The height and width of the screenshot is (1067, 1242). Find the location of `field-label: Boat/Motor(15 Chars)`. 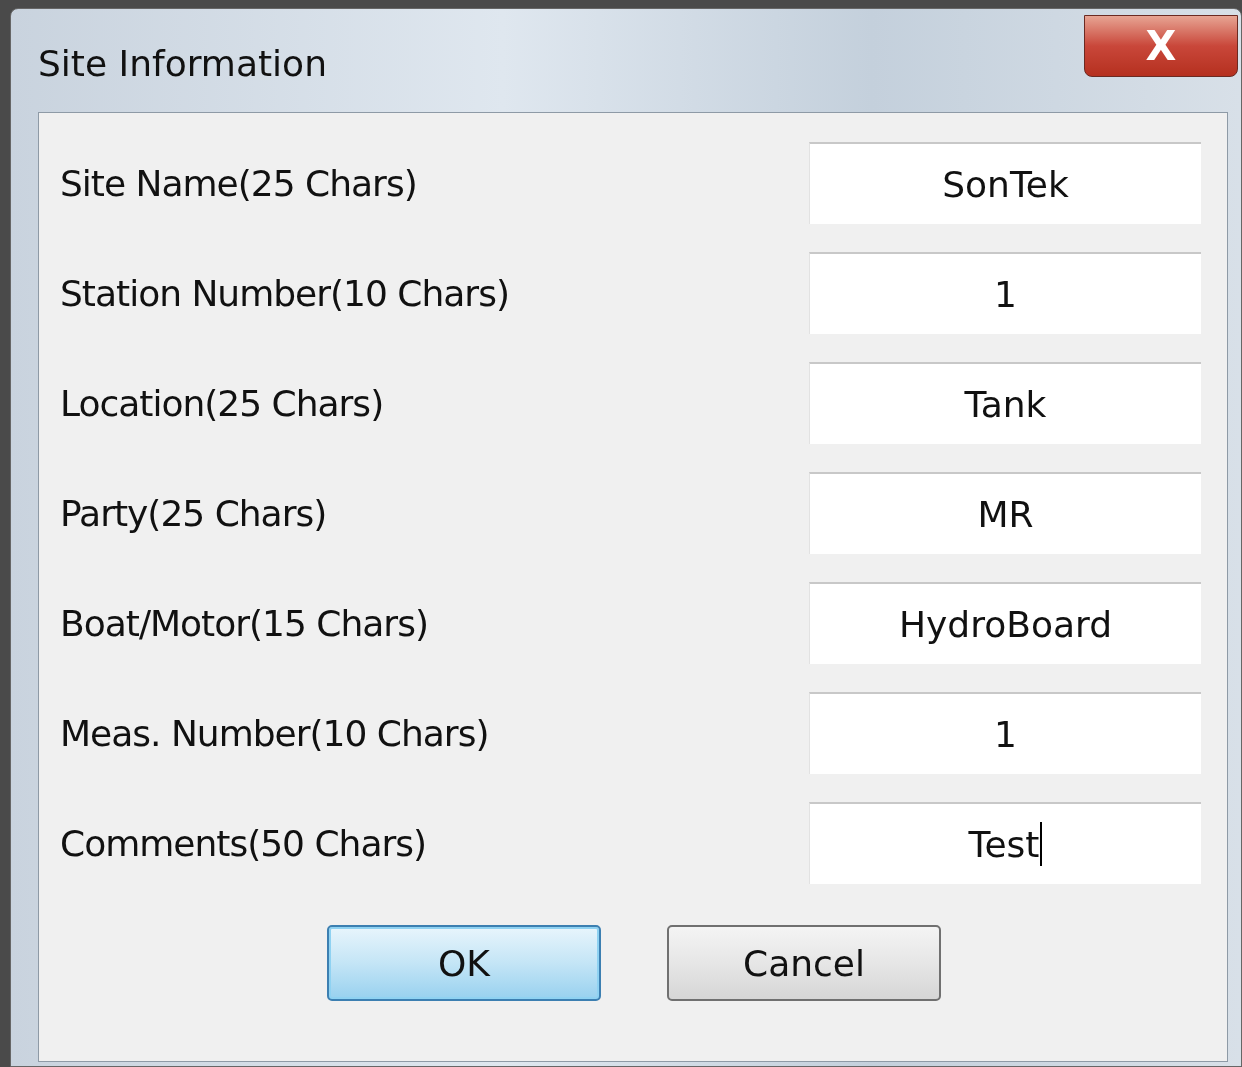

field-label: Boat/Motor(15 Chars) is located at coordinates (244, 623).